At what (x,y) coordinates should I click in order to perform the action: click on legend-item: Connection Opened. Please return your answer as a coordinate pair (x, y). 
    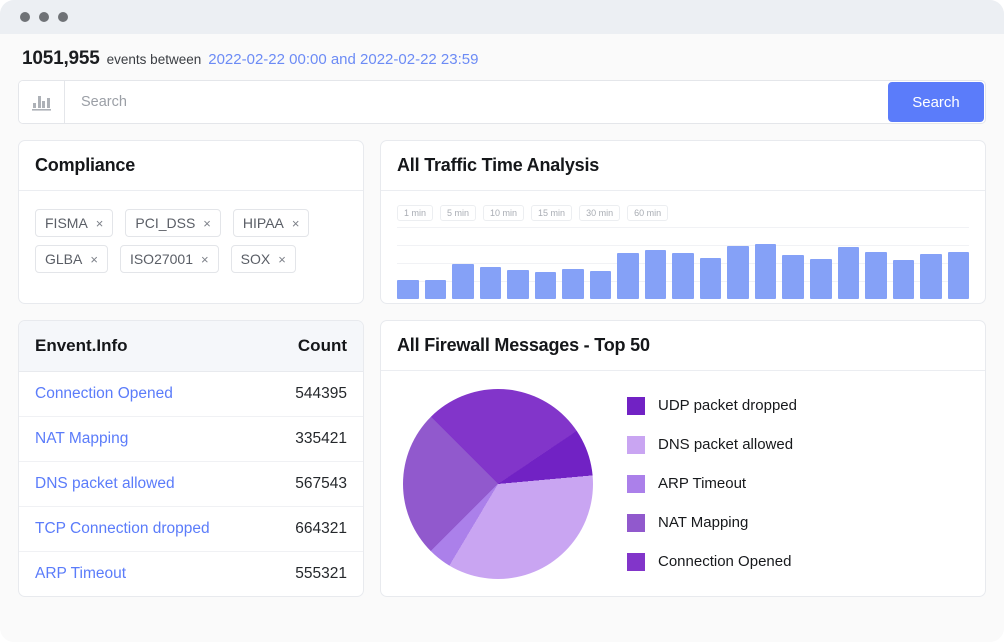
    Looking at the image, I should click on (712, 561).